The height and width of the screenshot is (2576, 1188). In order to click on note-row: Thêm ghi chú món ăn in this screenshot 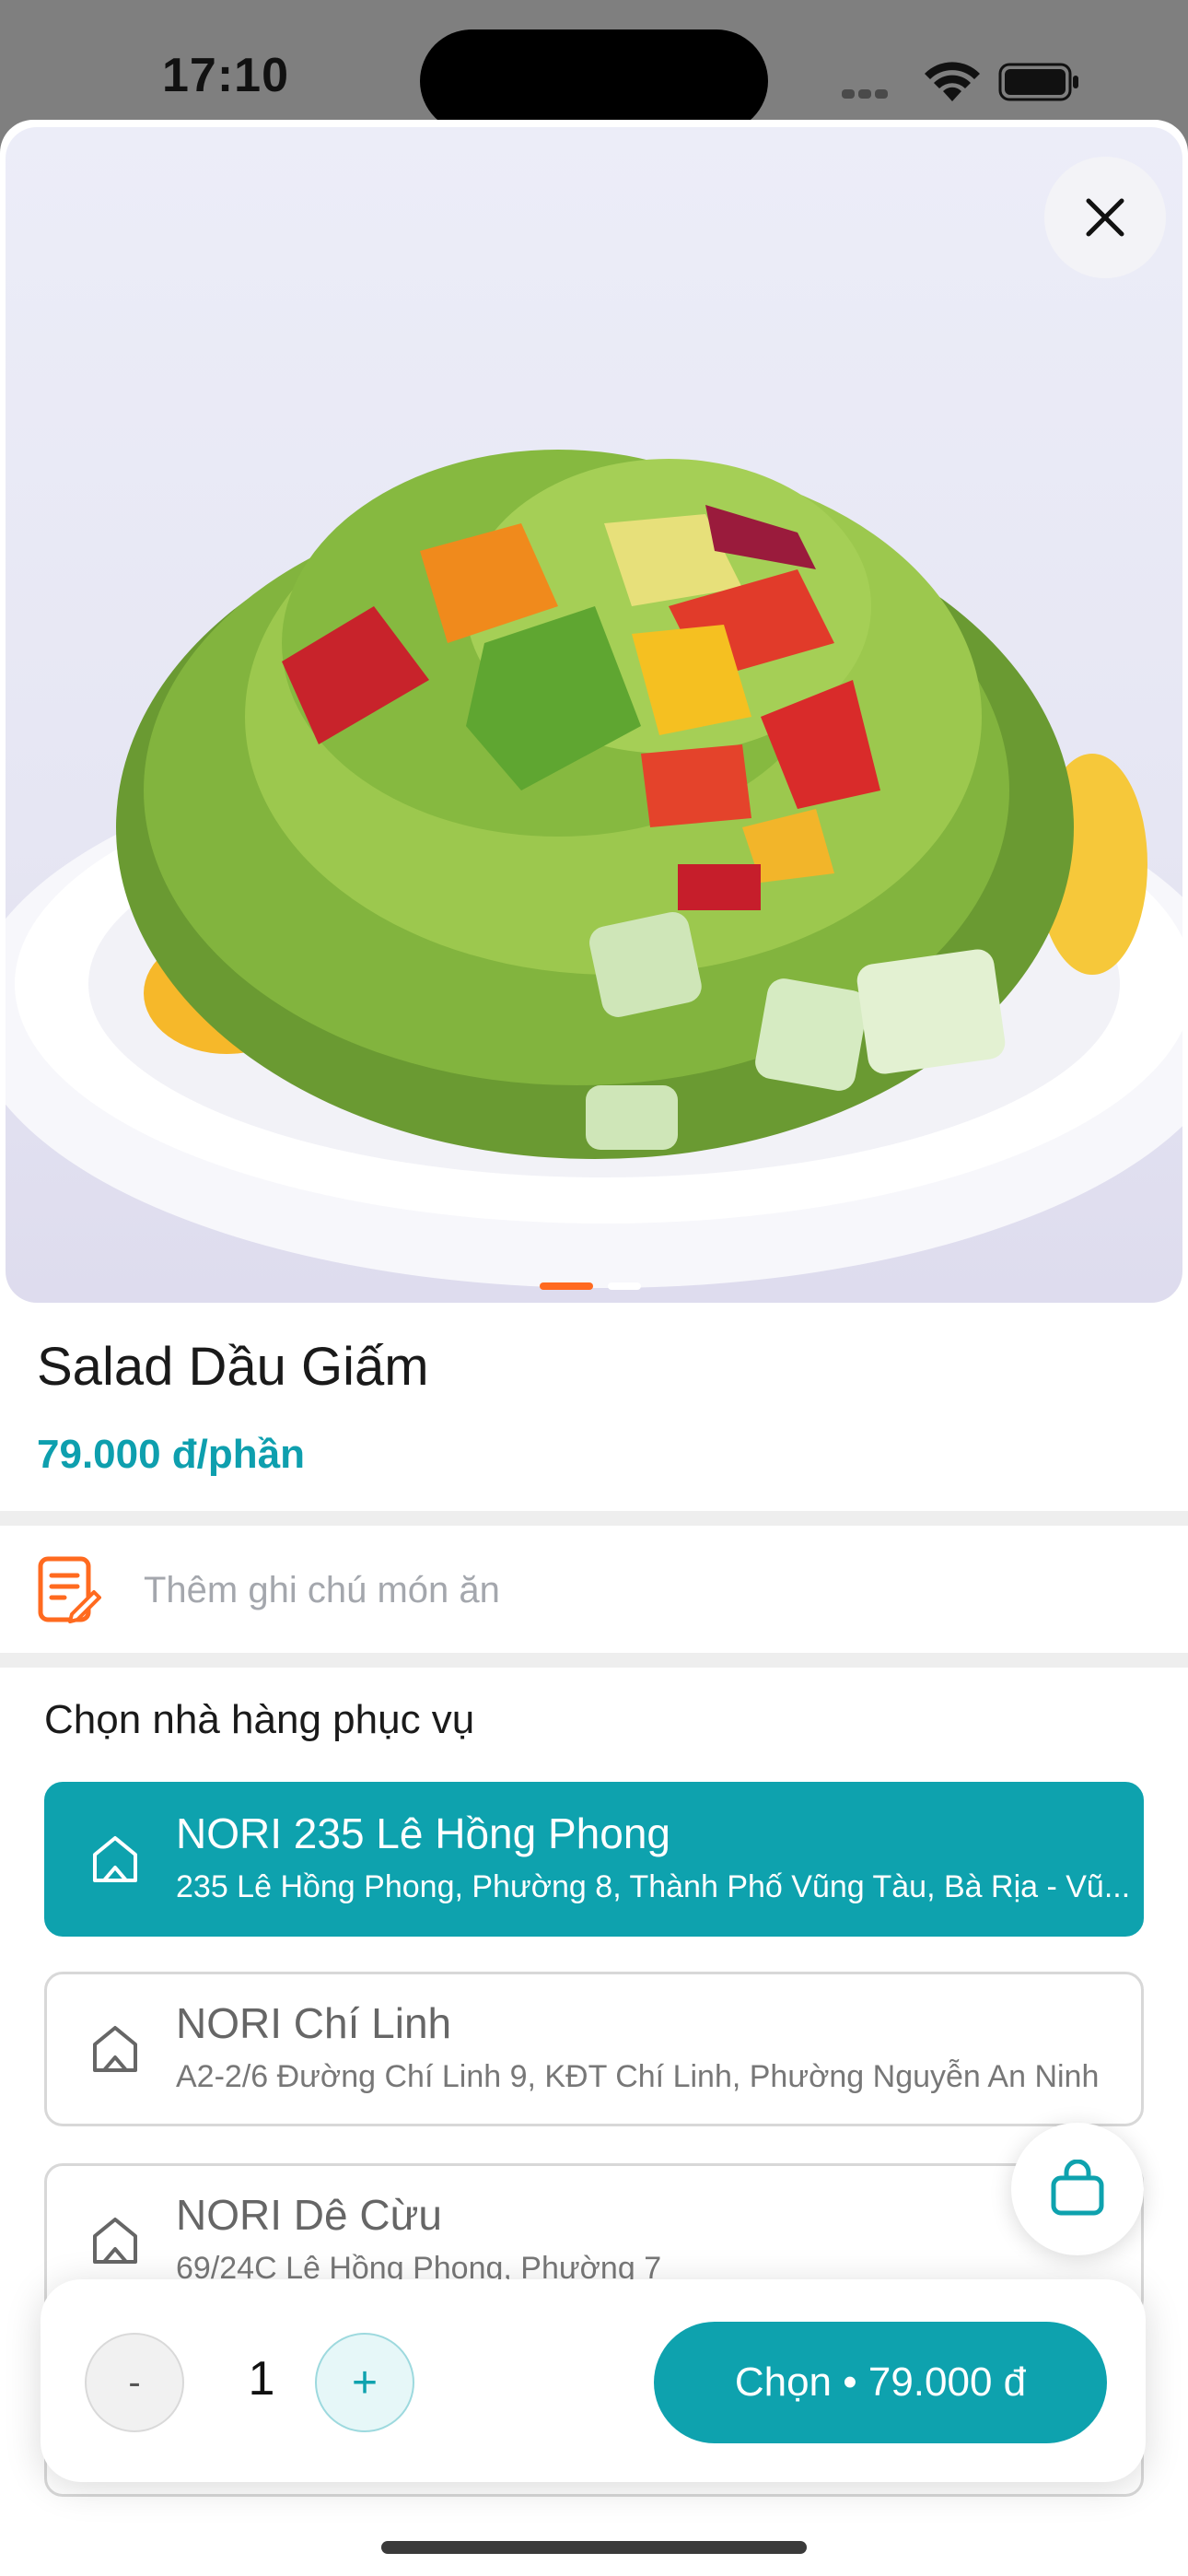, I will do `click(594, 1591)`.